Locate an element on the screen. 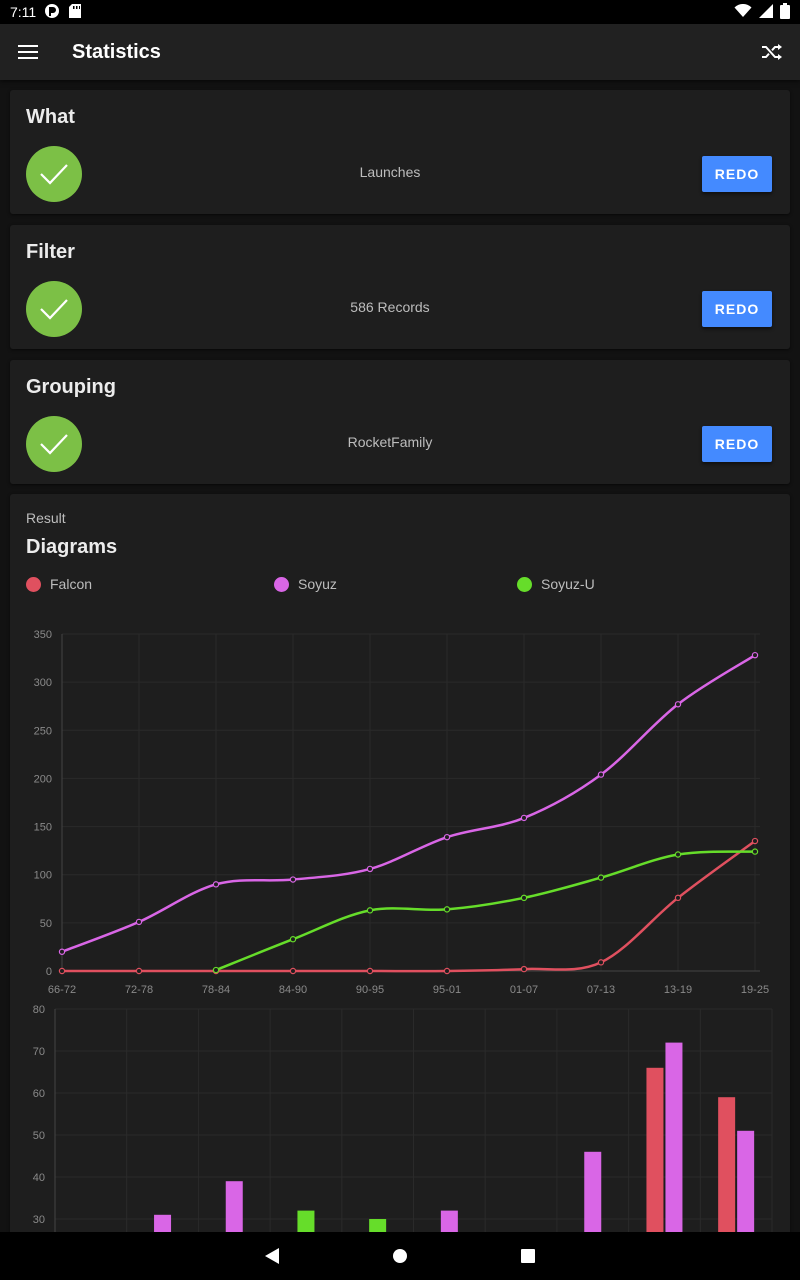 This screenshot has width=800, height=1280. legend-item-soyuz-u: Soyuz-U is located at coordinates (556, 584).